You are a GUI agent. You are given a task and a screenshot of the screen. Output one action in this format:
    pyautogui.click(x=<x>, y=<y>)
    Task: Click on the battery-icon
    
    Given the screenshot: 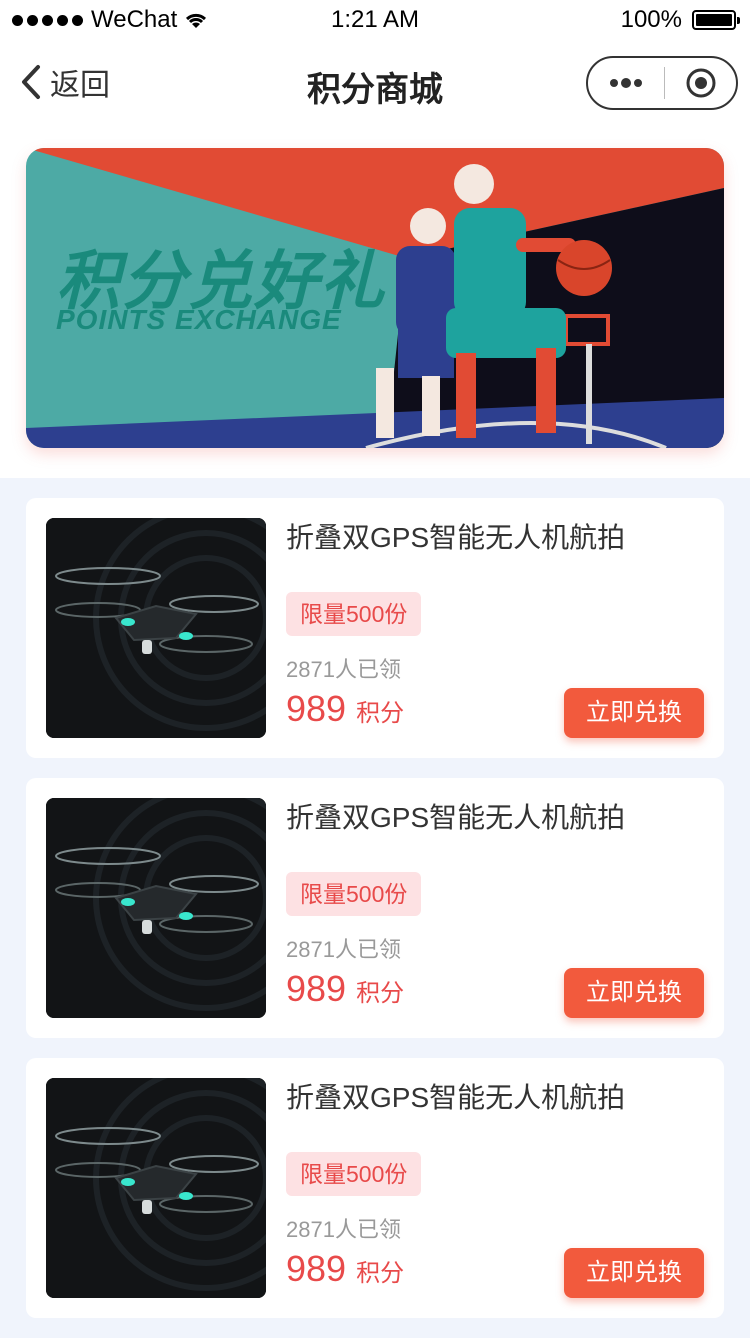 What is the action you would take?
    pyautogui.click(x=716, y=20)
    